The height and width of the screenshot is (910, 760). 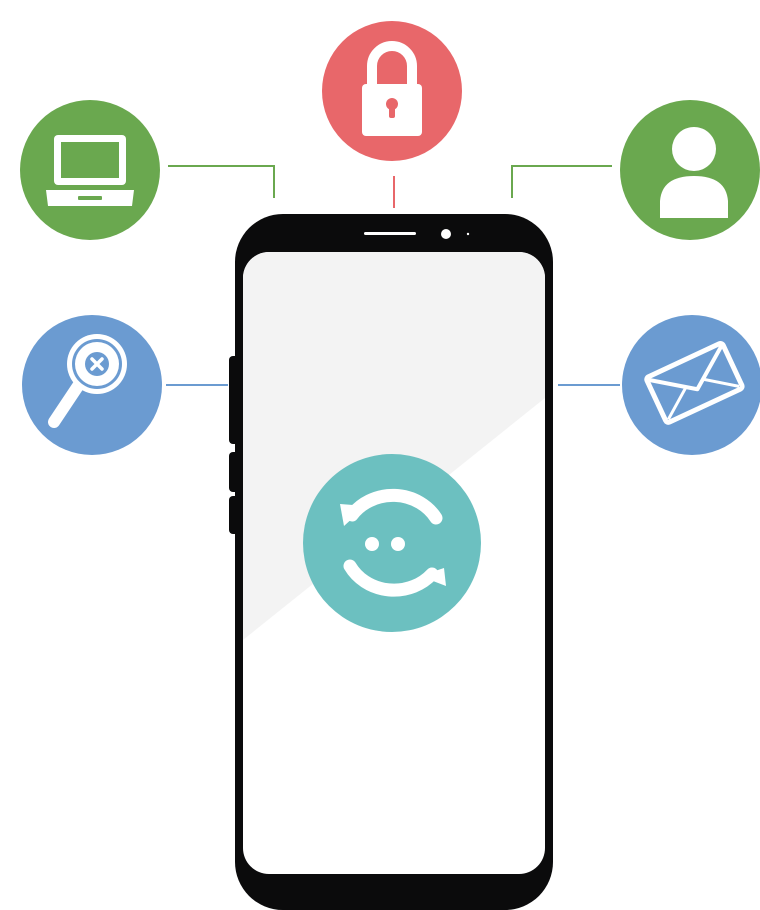 What do you see at coordinates (561, 181) in the screenshot?
I see `connector-user` at bounding box center [561, 181].